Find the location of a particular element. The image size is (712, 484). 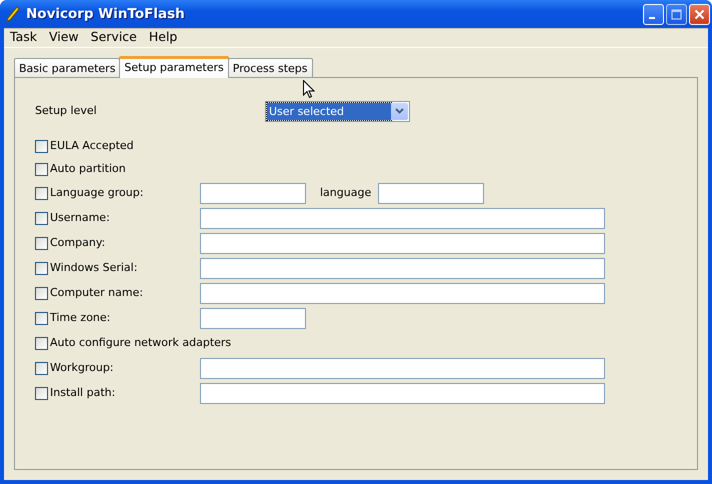

setup-level-dropdown: User selected is located at coordinates (337, 111).